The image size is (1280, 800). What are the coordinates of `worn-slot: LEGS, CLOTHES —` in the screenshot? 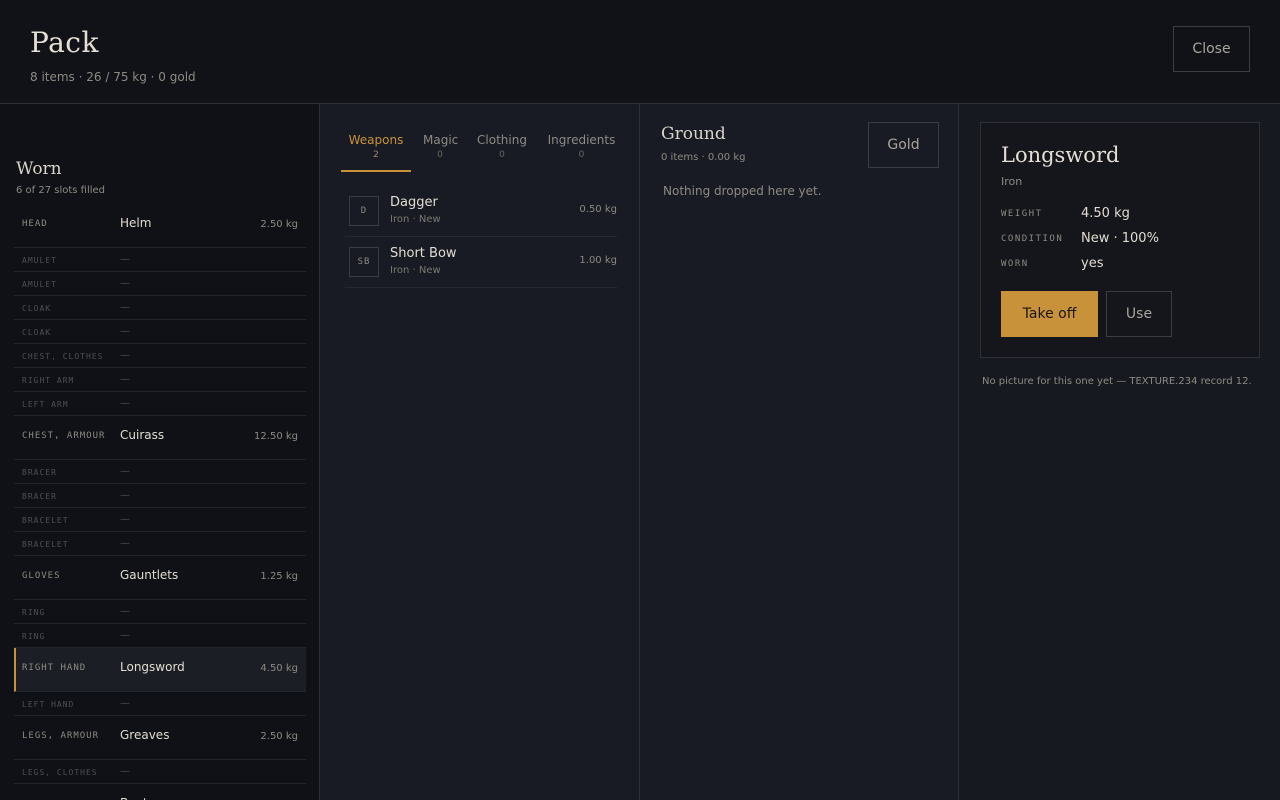 It's located at (160, 772).